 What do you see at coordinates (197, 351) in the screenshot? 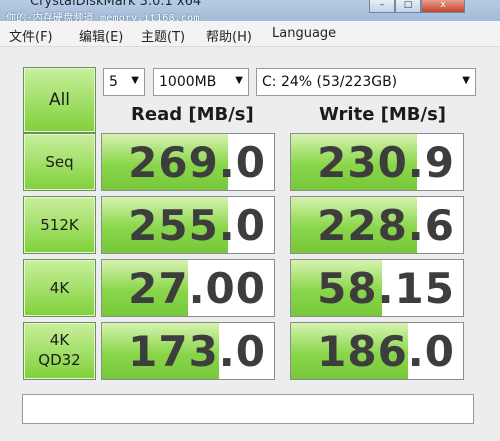
I see `4k-qd32-read-value: 173.0` at bounding box center [197, 351].